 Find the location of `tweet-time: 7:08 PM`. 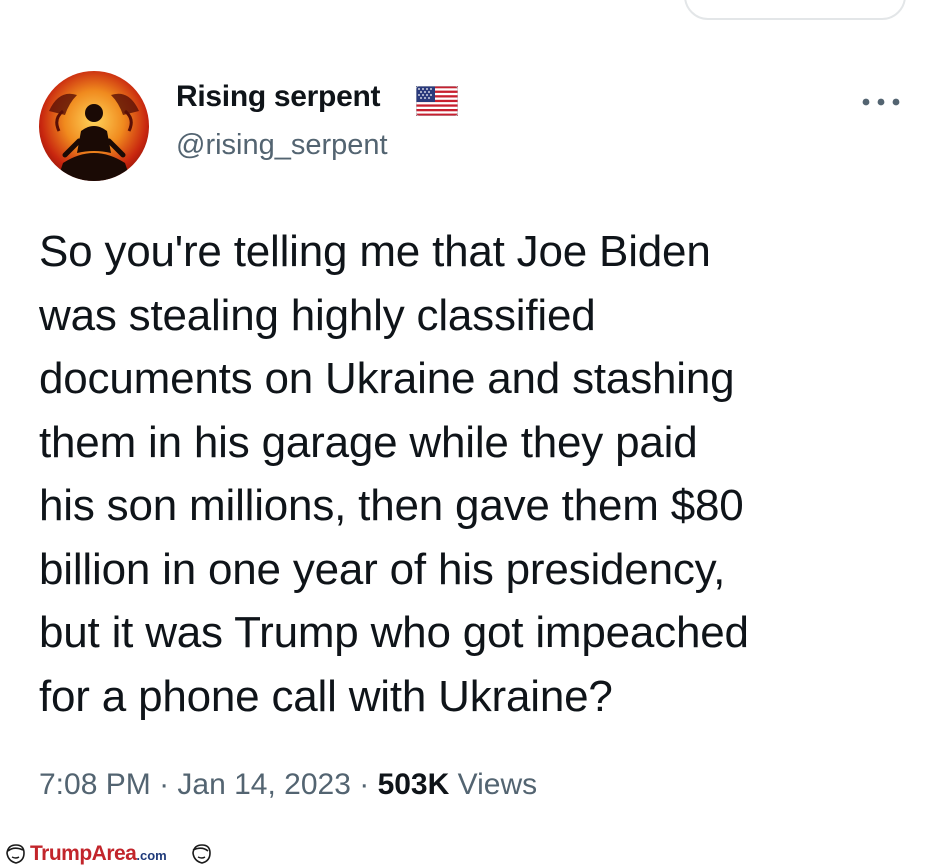

tweet-time: 7:08 PM is located at coordinates (95, 784).